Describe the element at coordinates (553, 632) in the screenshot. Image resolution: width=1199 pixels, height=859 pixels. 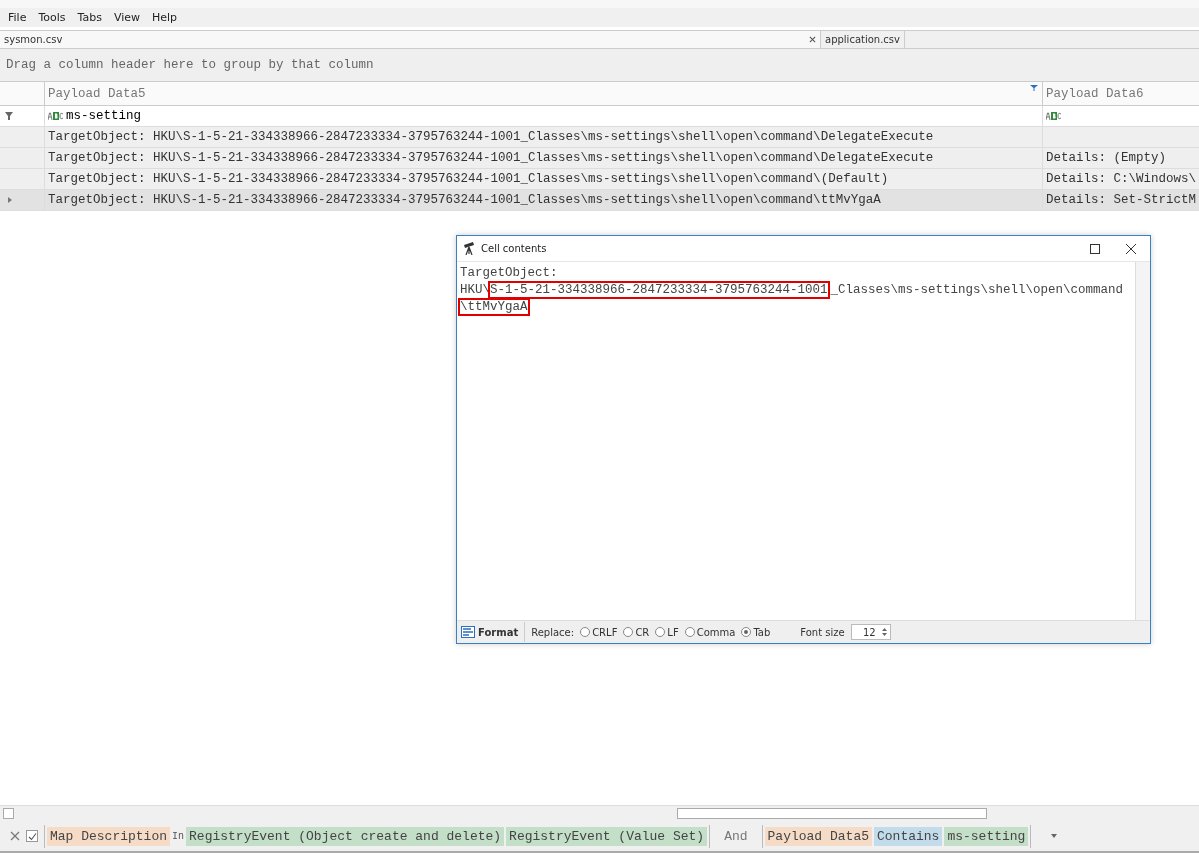
I see `replace-label: Replace:` at that location.